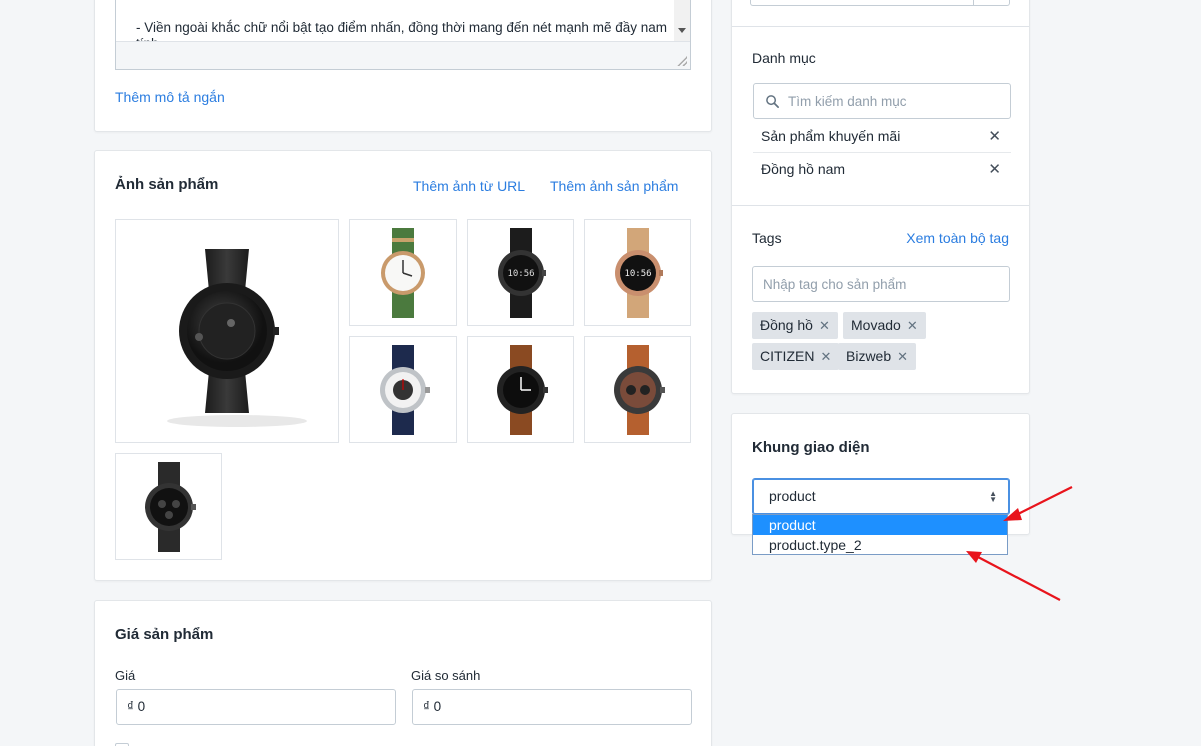 This screenshot has height=746, width=1201. What do you see at coordinates (869, 356) in the screenshot?
I see `tag-chip-label: Bizweb` at bounding box center [869, 356].